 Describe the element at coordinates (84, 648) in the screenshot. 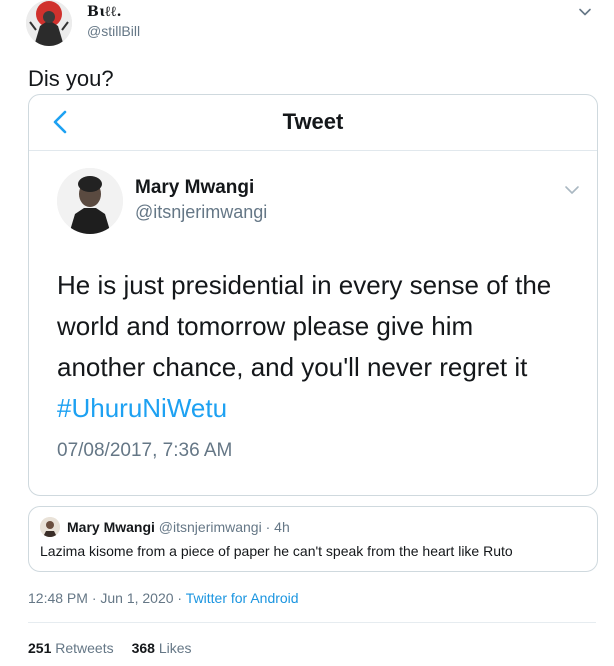

I see `retweets-label: Retweets` at that location.